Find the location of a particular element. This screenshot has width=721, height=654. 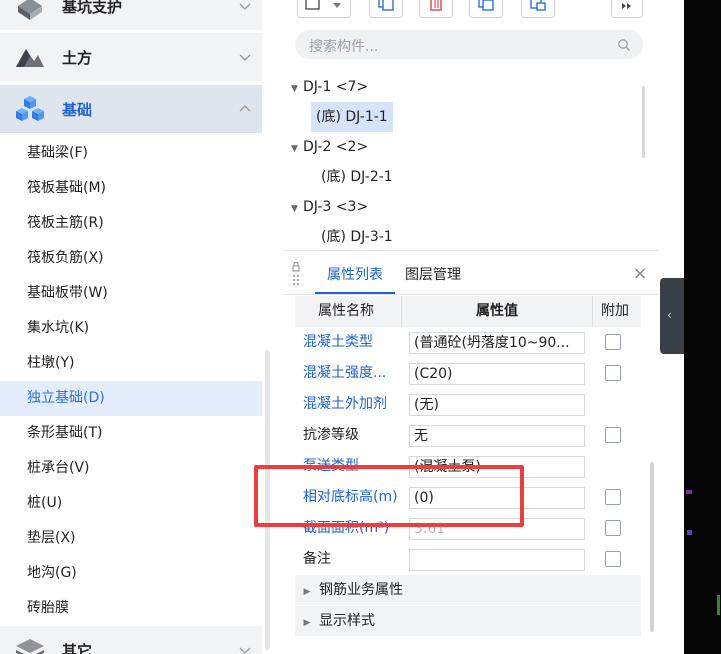

foundation-cubes-icon is located at coordinates (30, 108).